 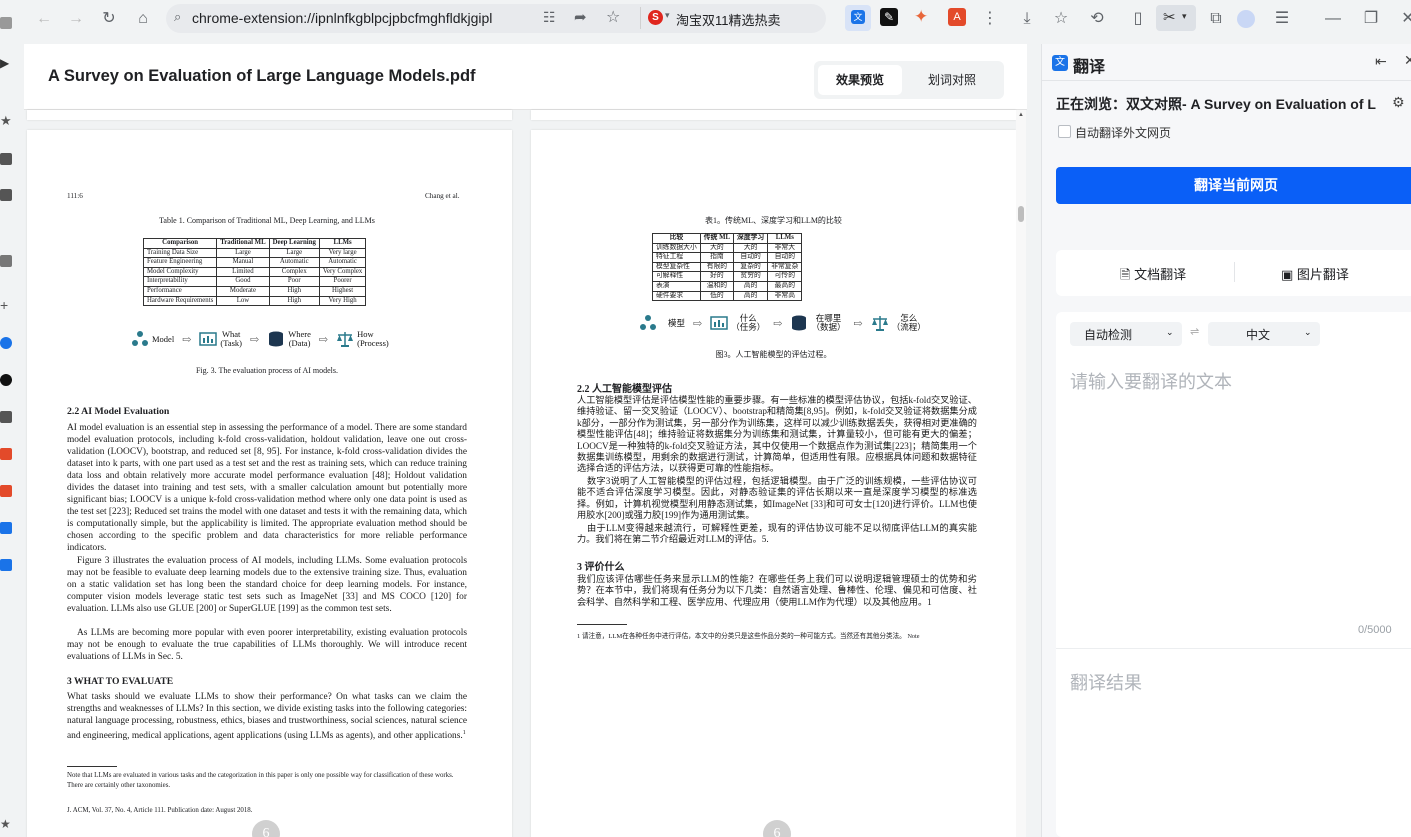 I want to click on source-language-select: 自动检测 ⌄, so click(x=1126, y=334).